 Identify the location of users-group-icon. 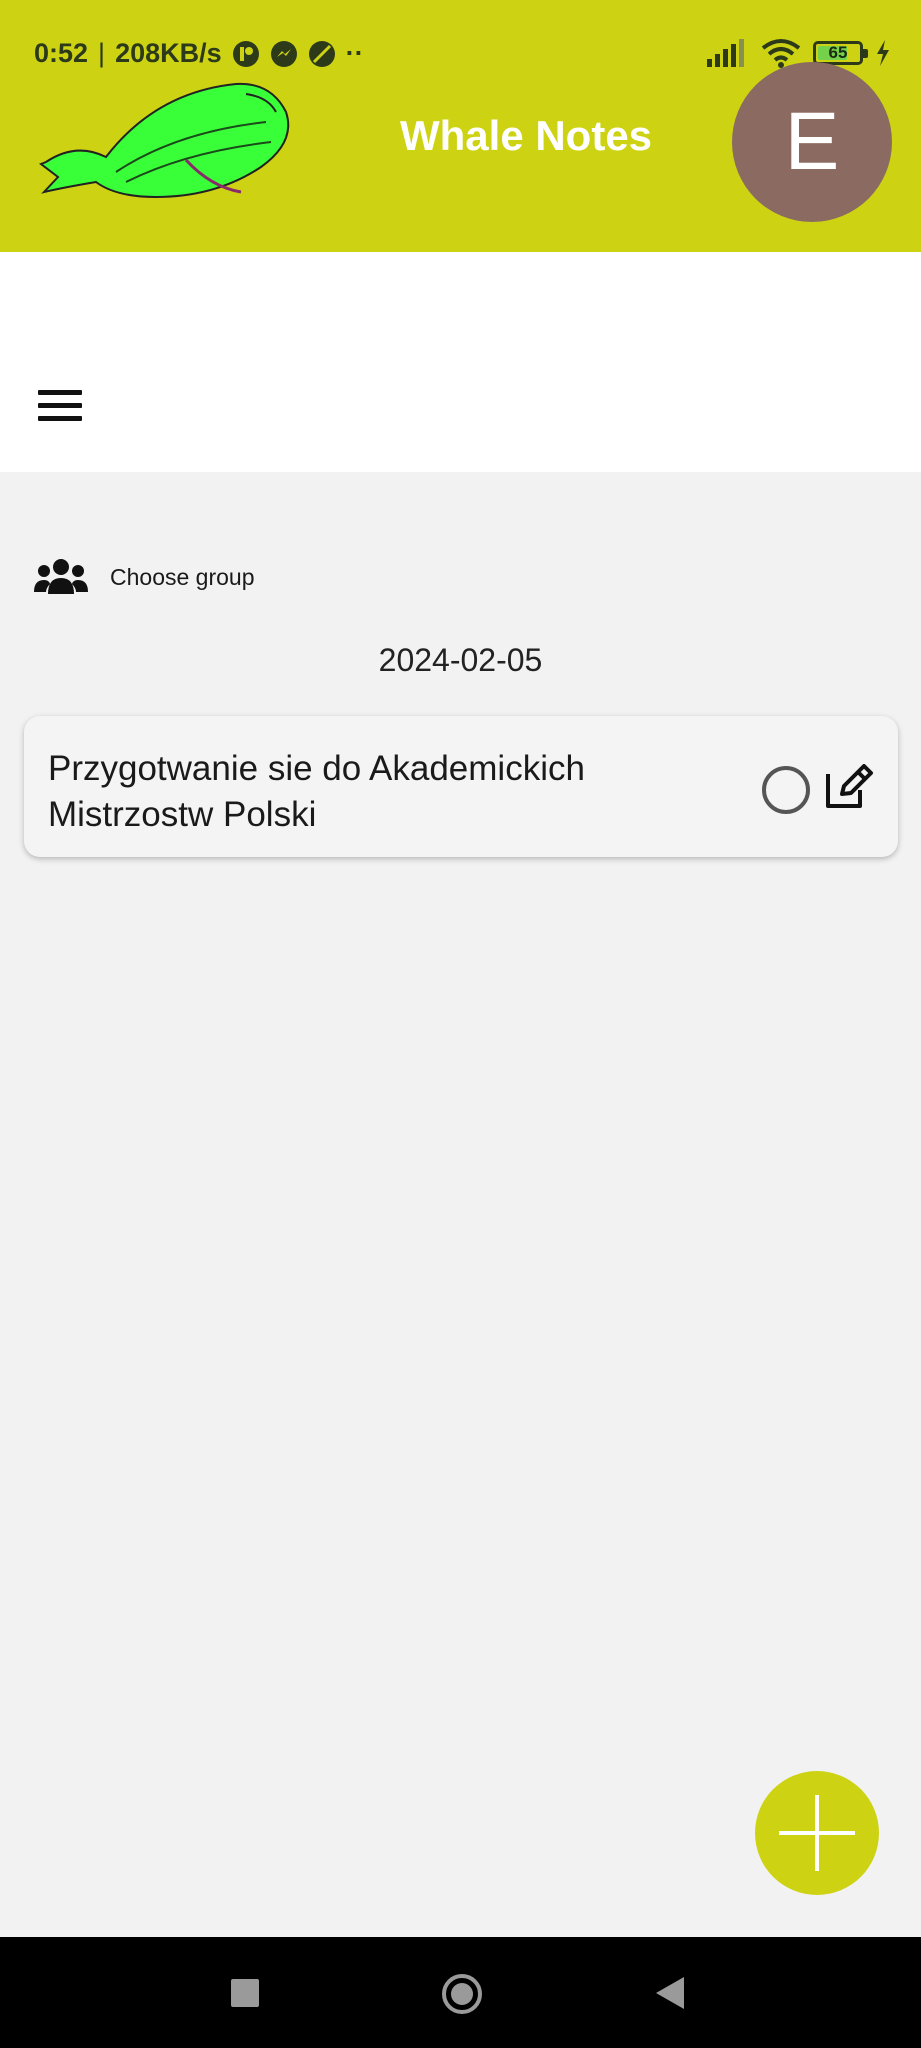
(61, 576).